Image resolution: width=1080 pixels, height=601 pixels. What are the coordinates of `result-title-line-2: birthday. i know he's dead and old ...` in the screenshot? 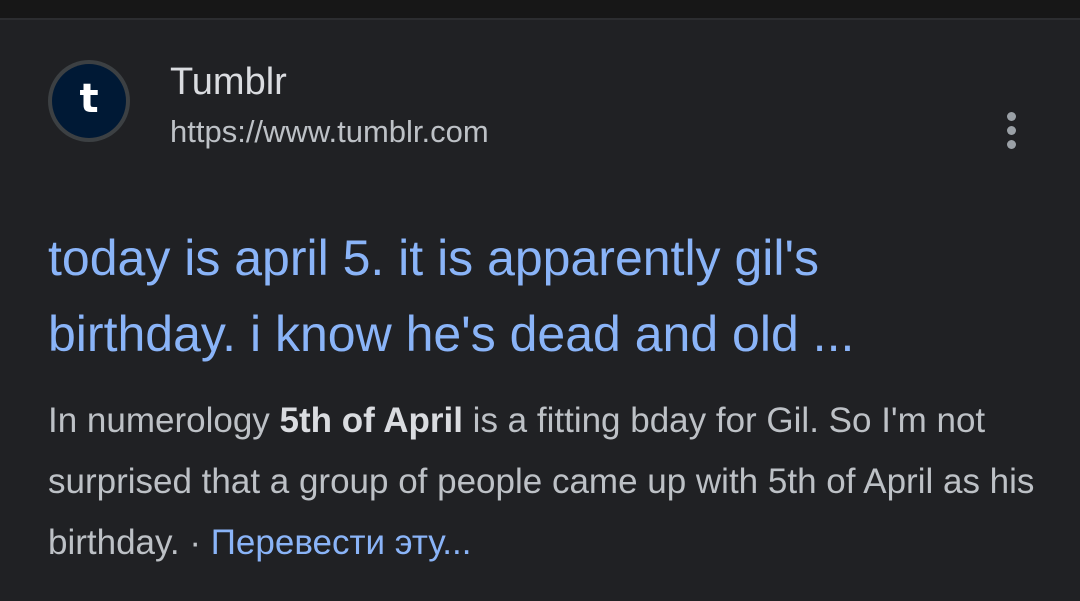 It's located at (451, 334).